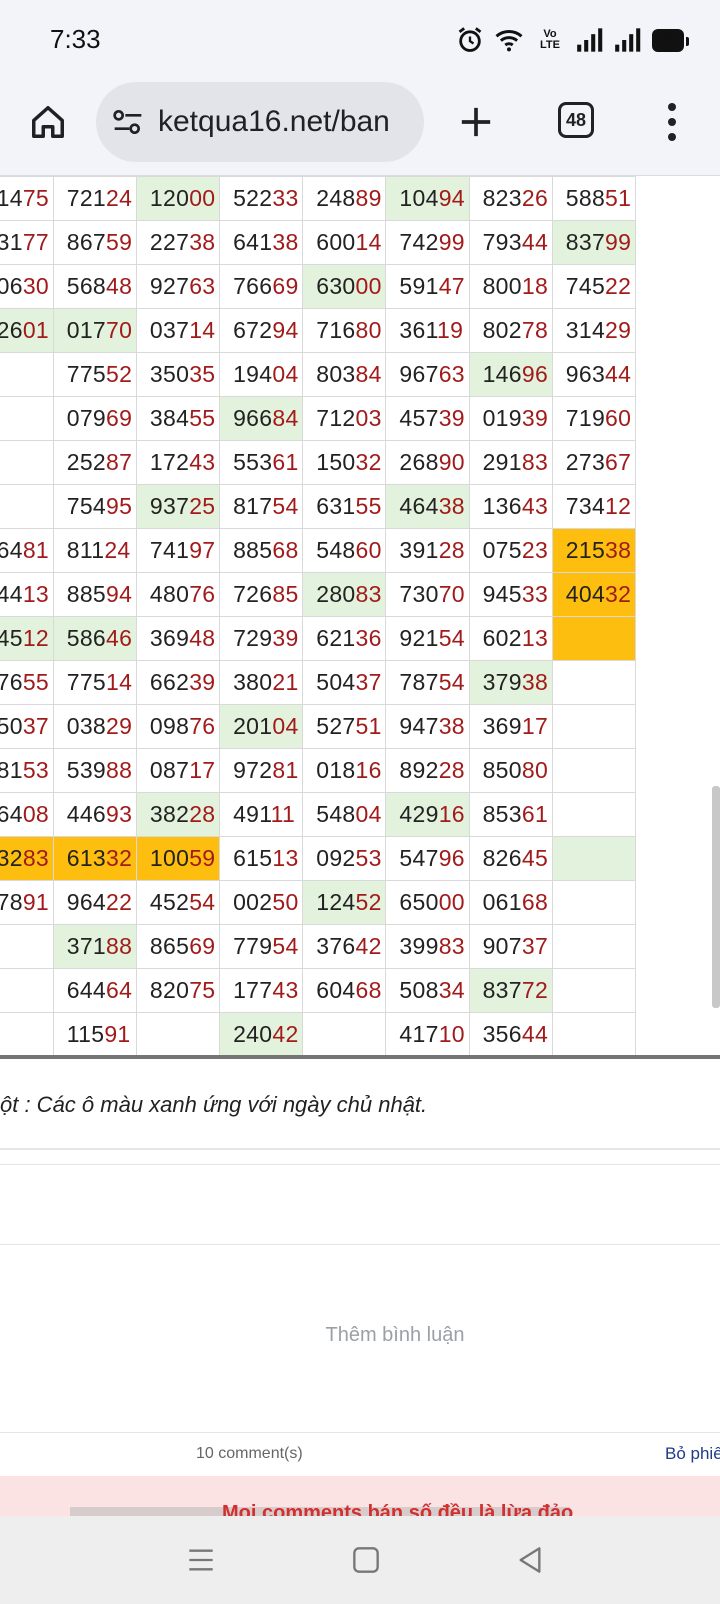 This screenshot has height=1604, width=720. I want to click on table-row: 125287172435536115032268902918327367, so click(318, 462).